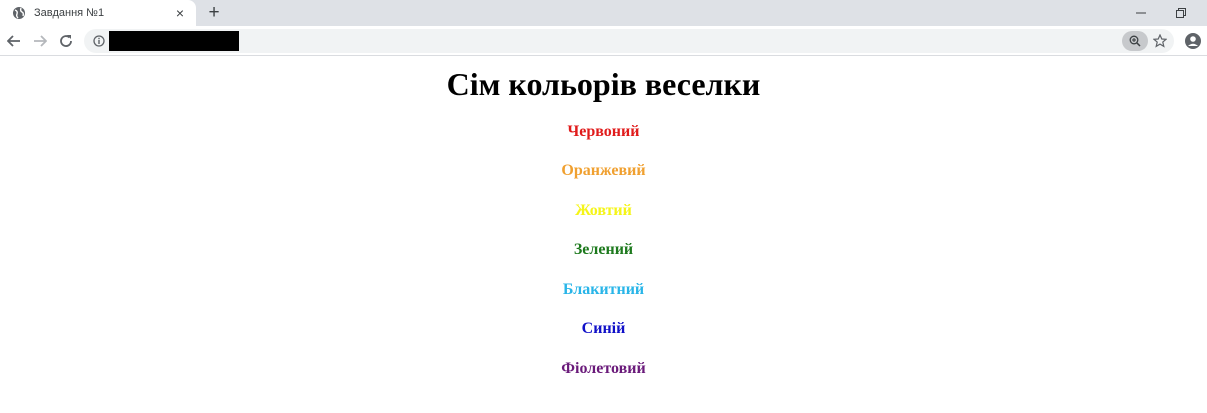  What do you see at coordinates (1160, 41) in the screenshot?
I see `star-icon` at bounding box center [1160, 41].